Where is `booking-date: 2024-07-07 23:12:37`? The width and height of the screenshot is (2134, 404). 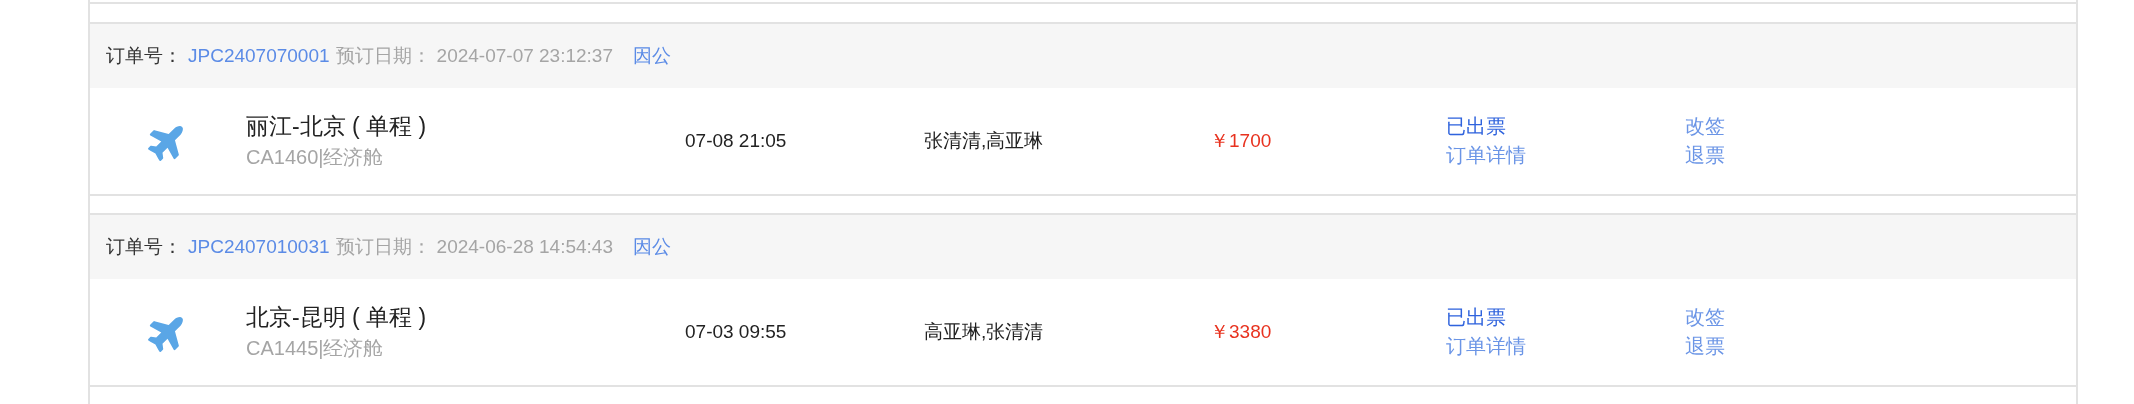
booking-date: 2024-07-07 23:12:37 is located at coordinates (524, 56).